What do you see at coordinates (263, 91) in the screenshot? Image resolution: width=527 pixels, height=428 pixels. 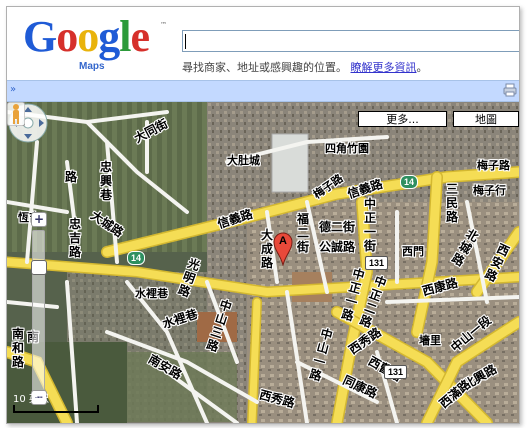 I see `toolbar: »` at bounding box center [263, 91].